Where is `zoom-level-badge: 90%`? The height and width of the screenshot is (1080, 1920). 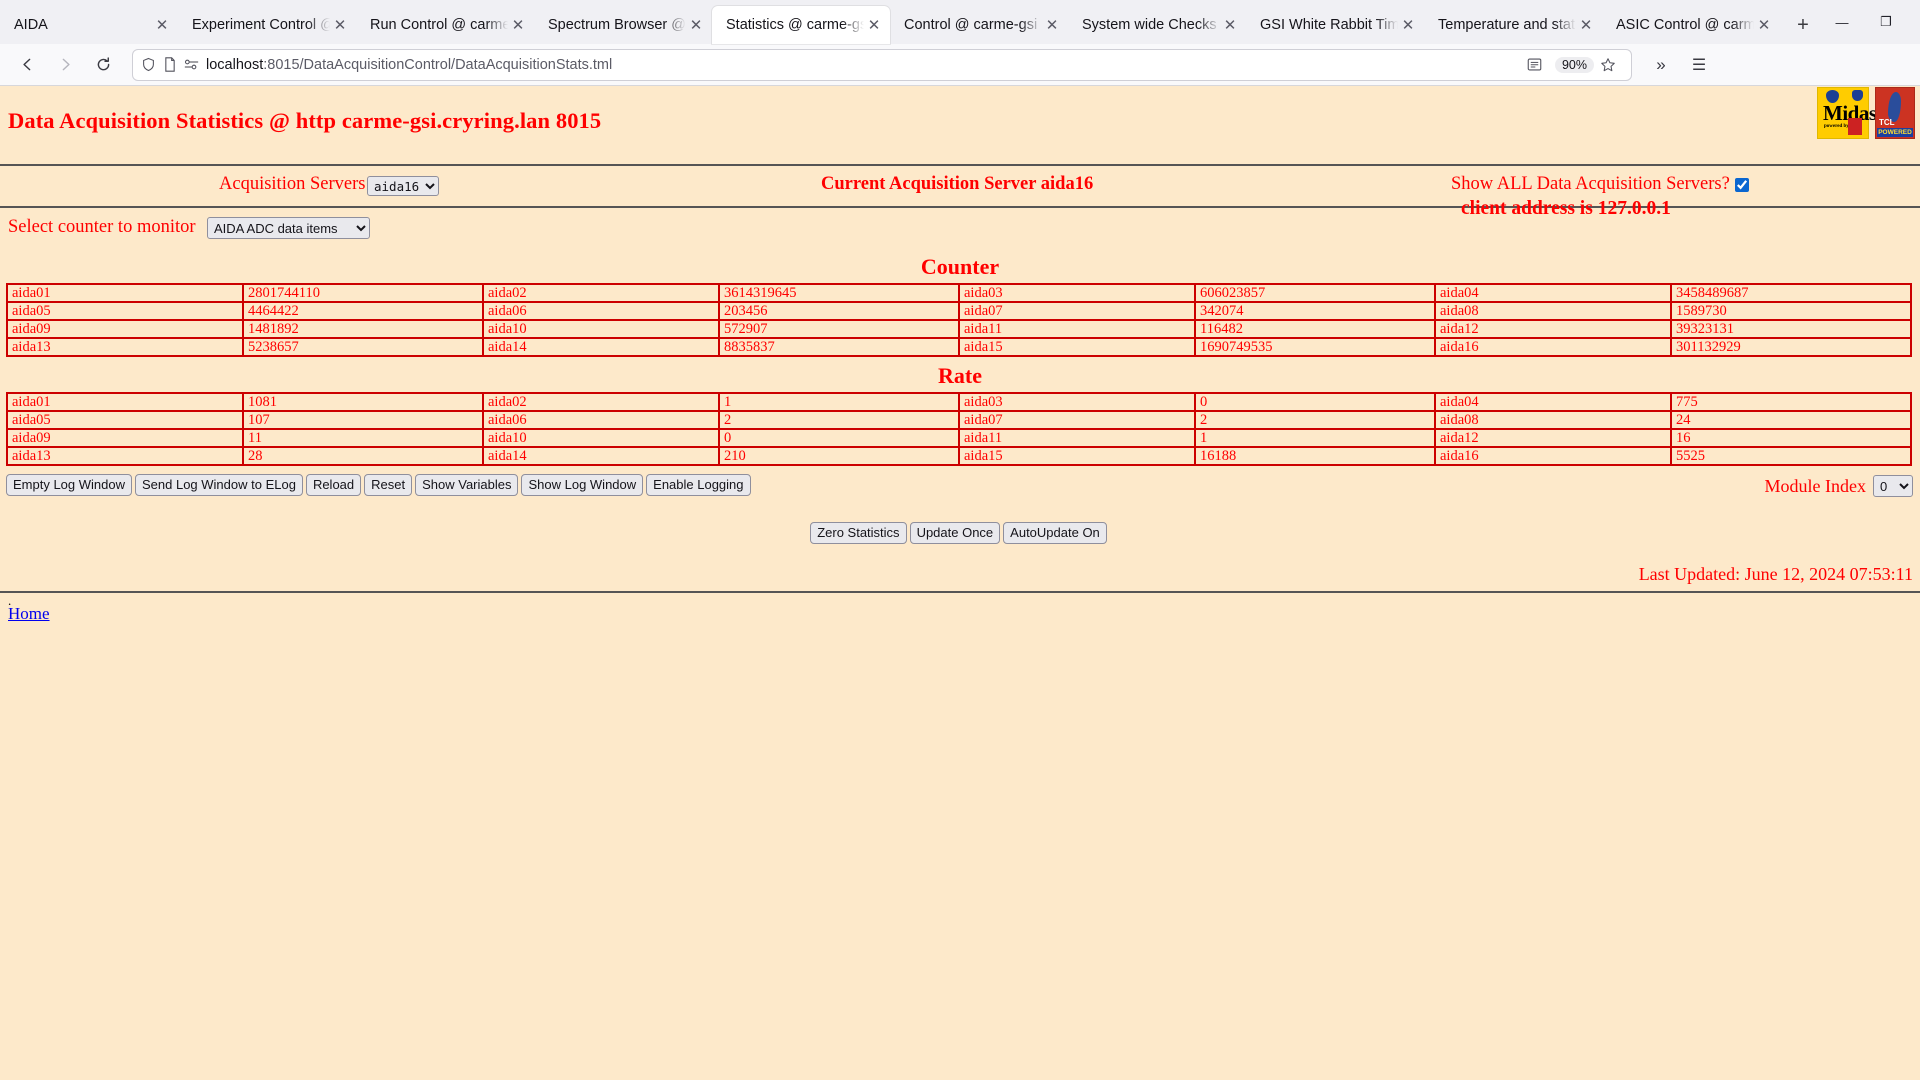 zoom-level-badge: 90% is located at coordinates (1574, 64).